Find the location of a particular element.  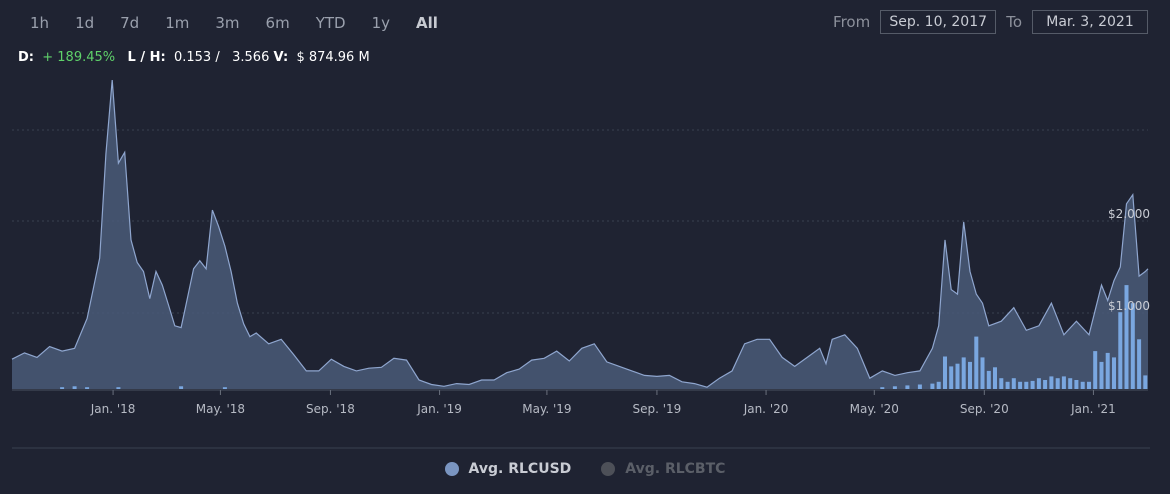

legend-item-0: Avg. RLCUSD is located at coordinates (508, 469).